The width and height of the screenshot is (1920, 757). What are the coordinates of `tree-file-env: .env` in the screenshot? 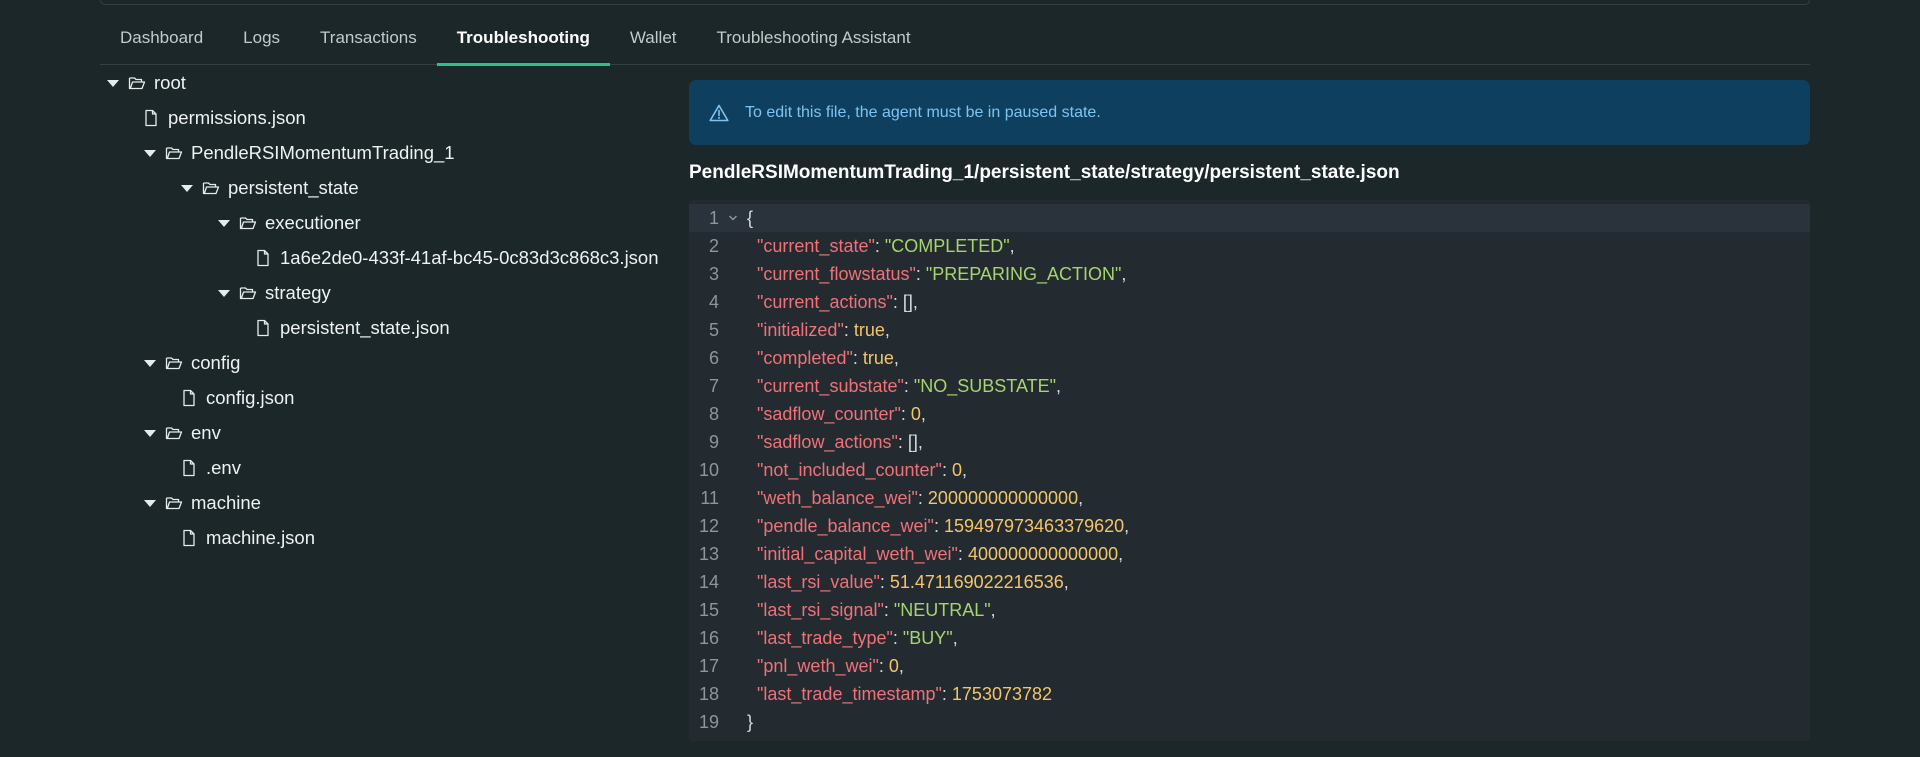 It's located at (210, 468).